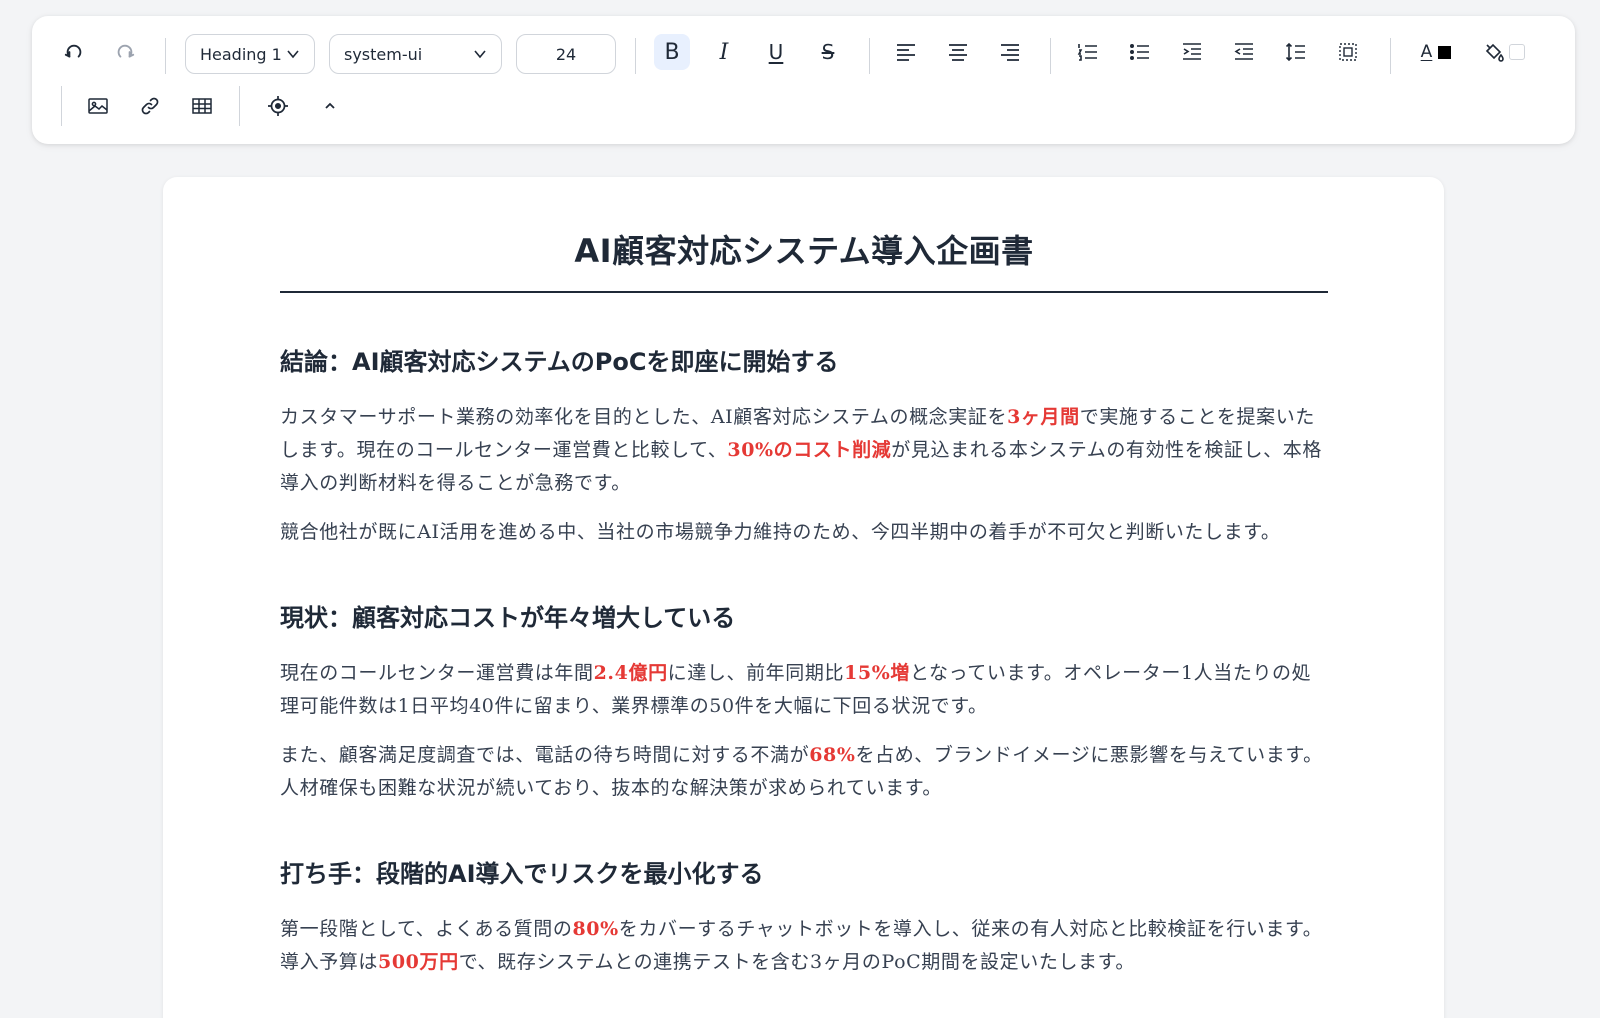 This screenshot has height=1018, width=1600. What do you see at coordinates (804, 292) in the screenshot?
I see `title-divider` at bounding box center [804, 292].